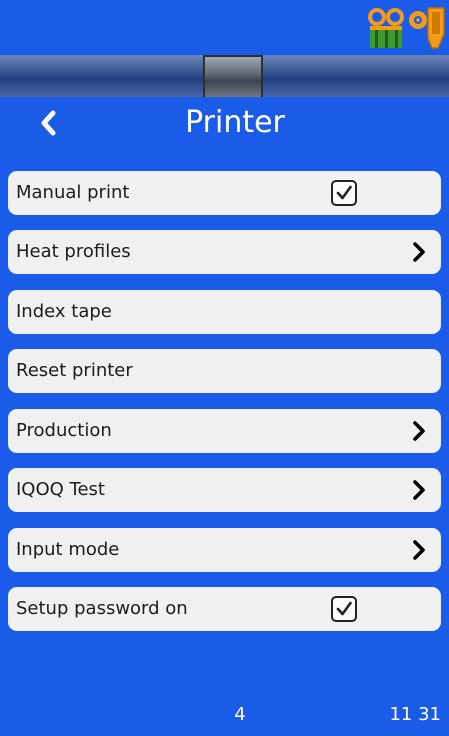 The height and width of the screenshot is (736, 449). Describe the element at coordinates (224, 550) in the screenshot. I see `menu-item-input-mode: Input mode` at that location.